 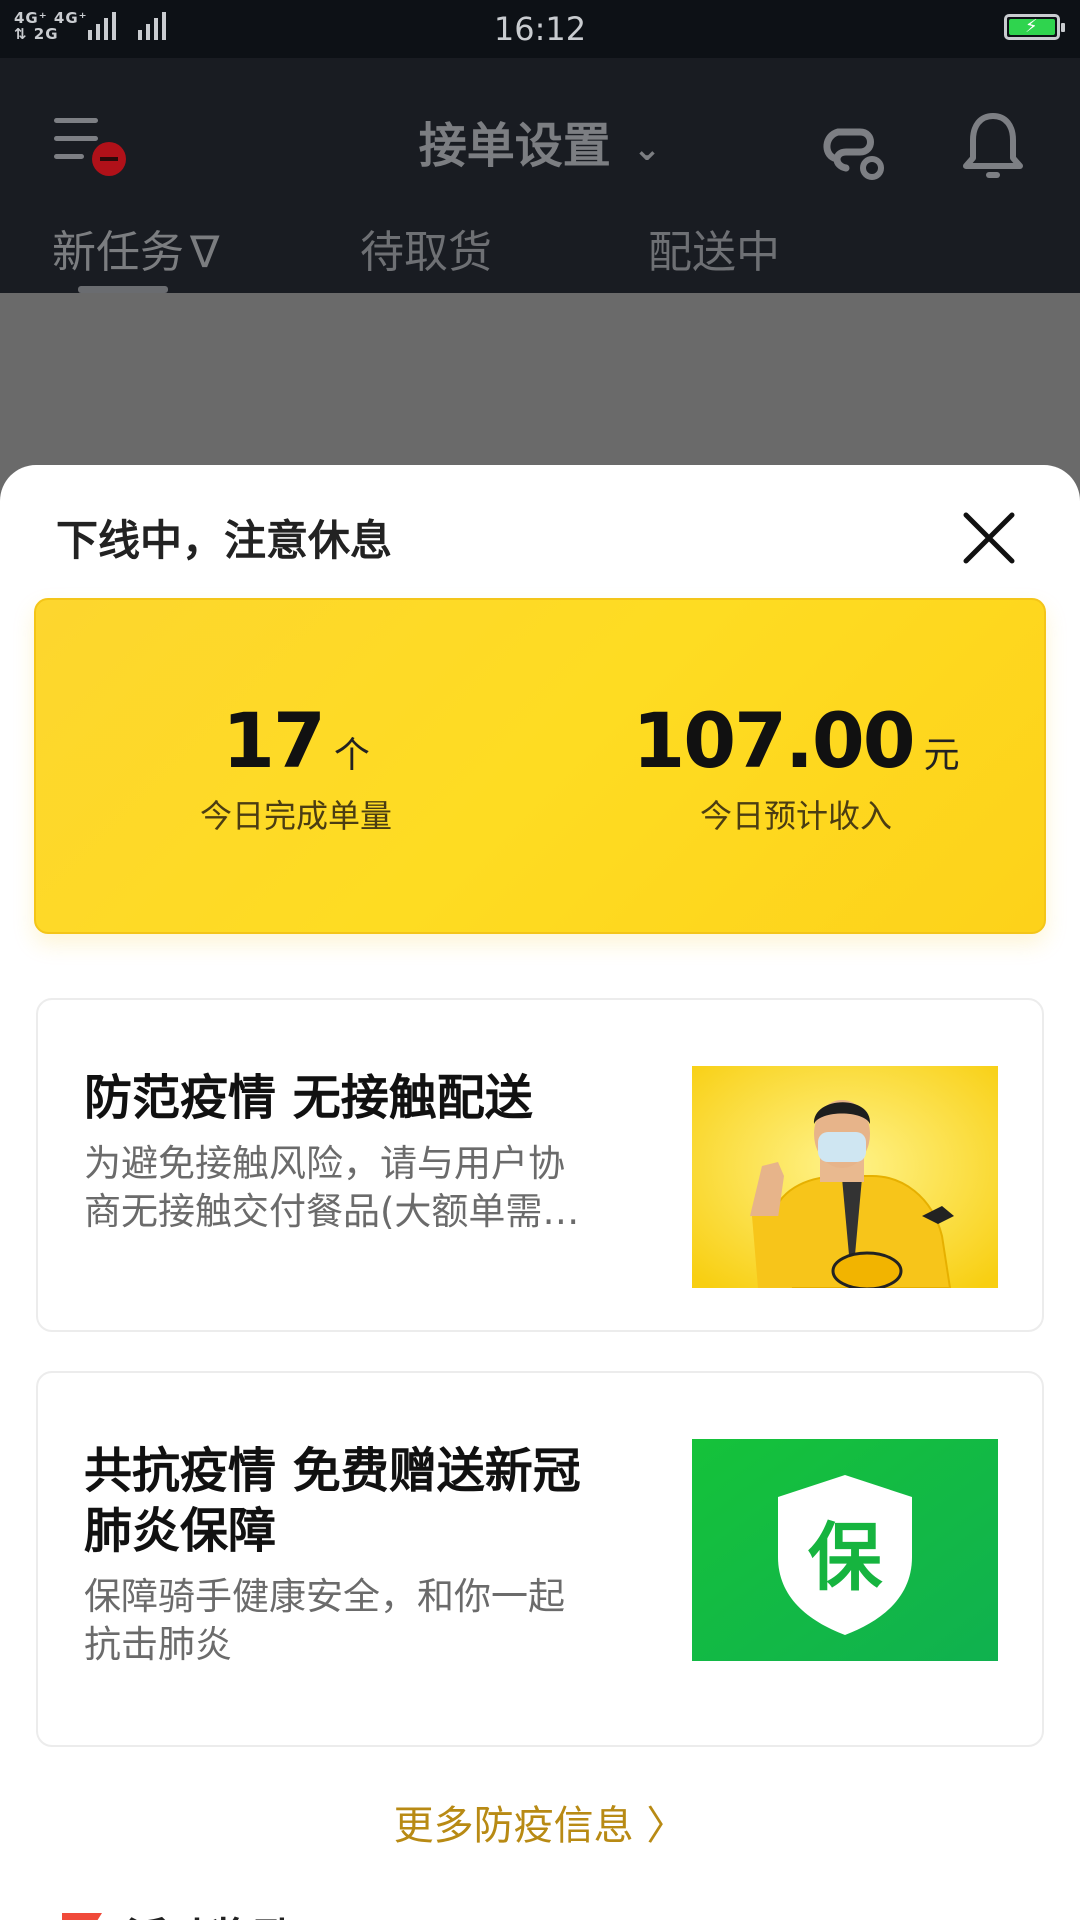 I want to click on estimated-income-stat: 107.00 元 今日预计收入, so click(x=796, y=766).